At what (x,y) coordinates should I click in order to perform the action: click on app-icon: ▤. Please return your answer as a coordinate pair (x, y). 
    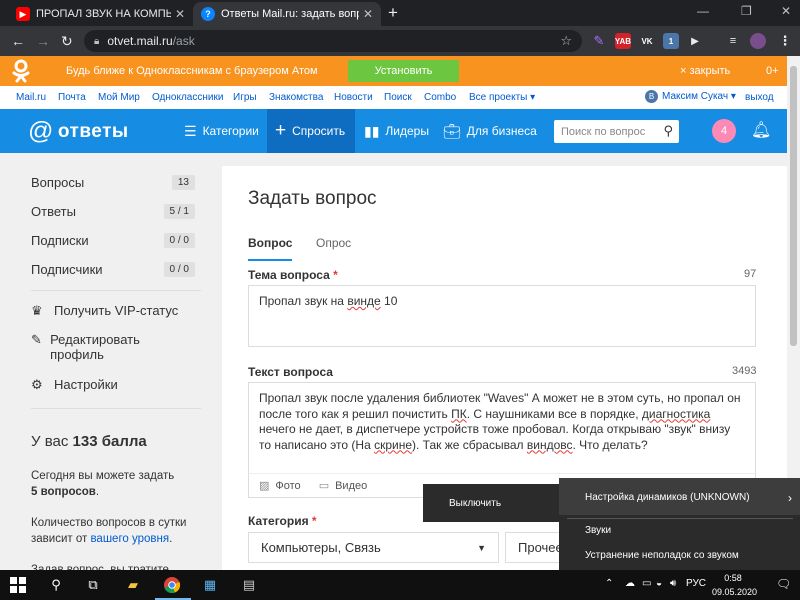
    Looking at the image, I should click on (249, 585).